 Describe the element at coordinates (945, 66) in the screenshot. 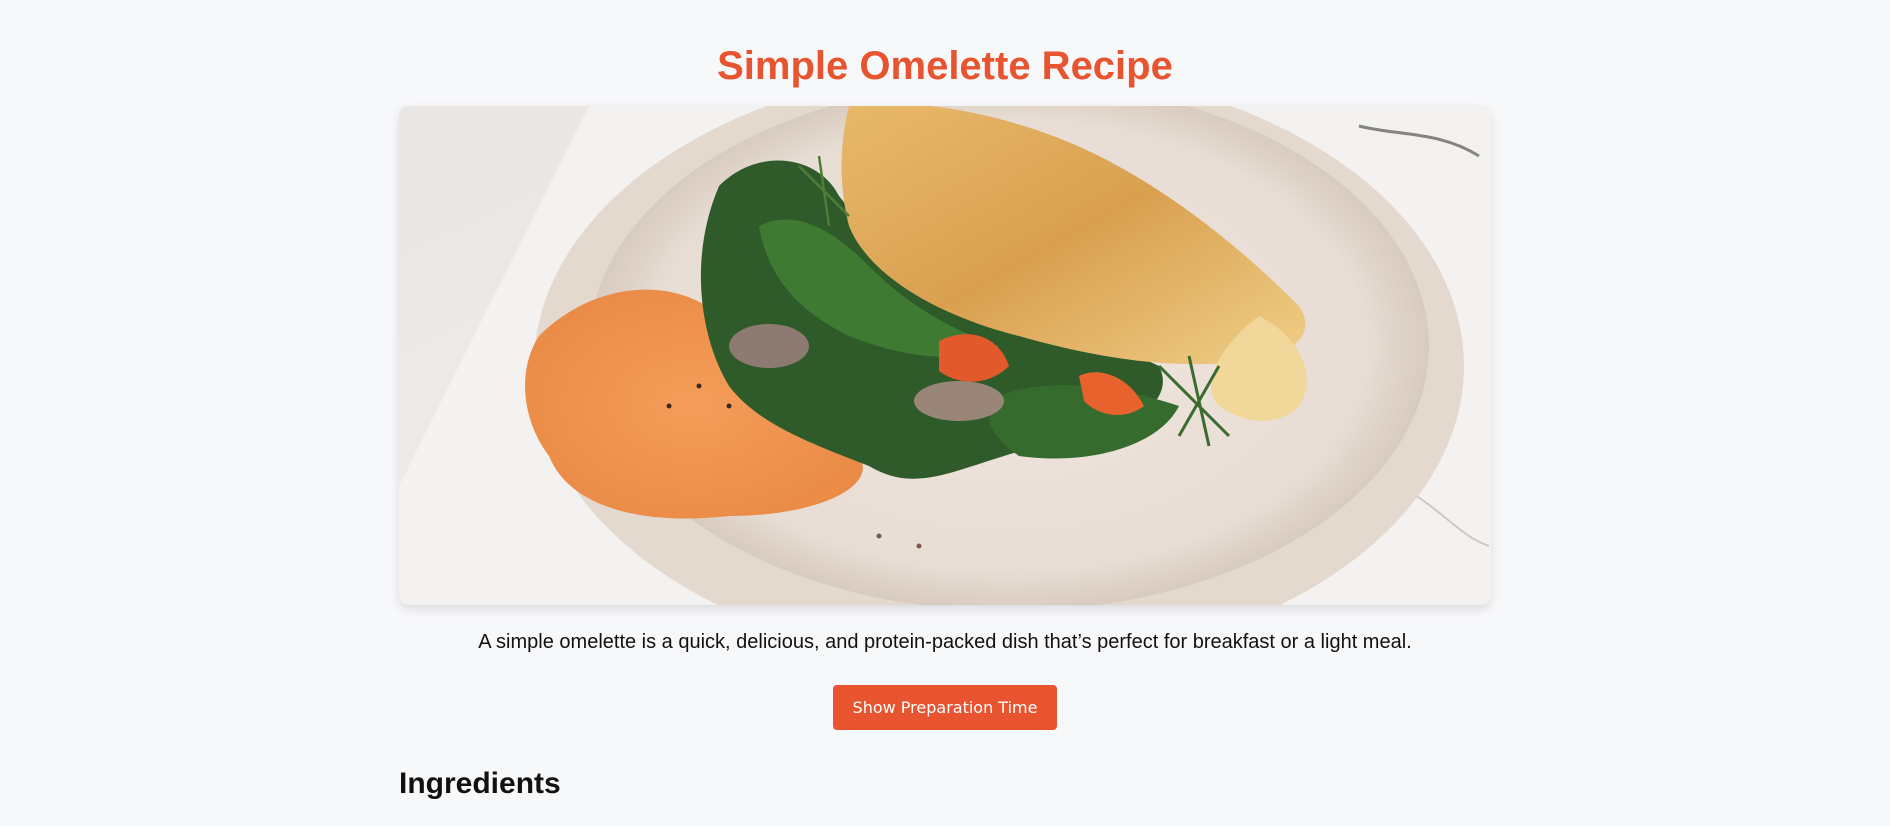

I see `page-title: Simple Omelette Recipe` at that location.